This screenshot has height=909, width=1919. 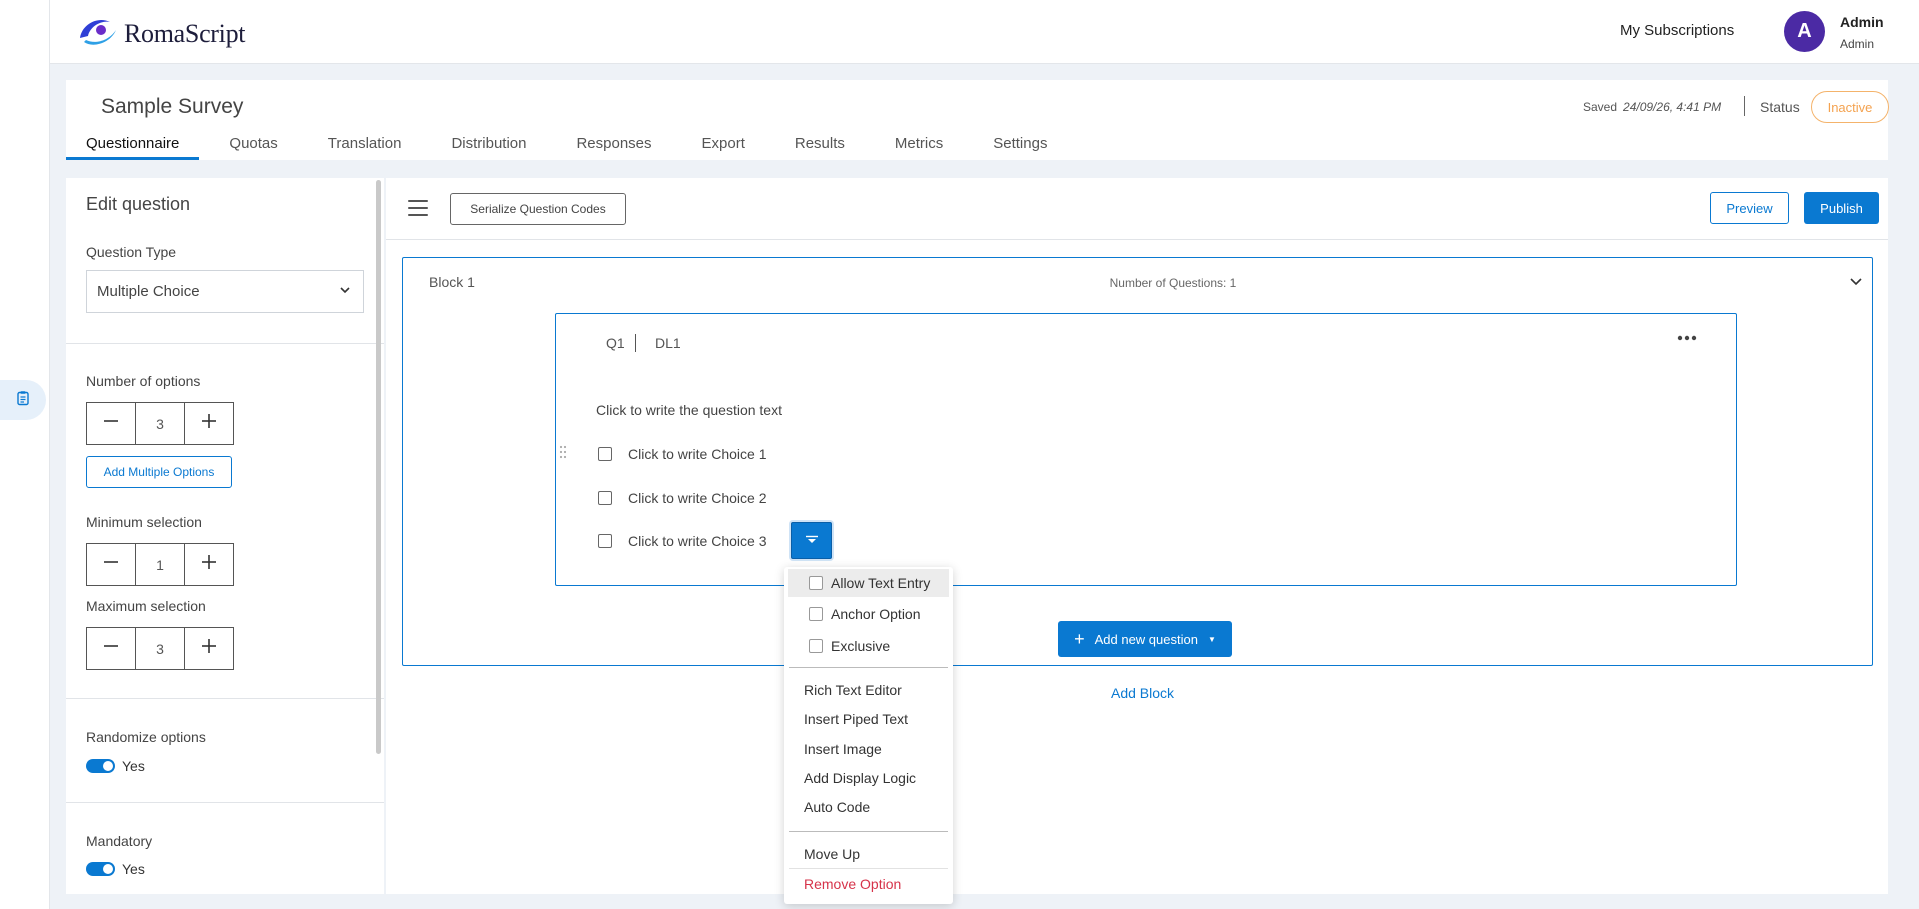 I want to click on choice-item: Click to write Choice 3, so click(x=682, y=541).